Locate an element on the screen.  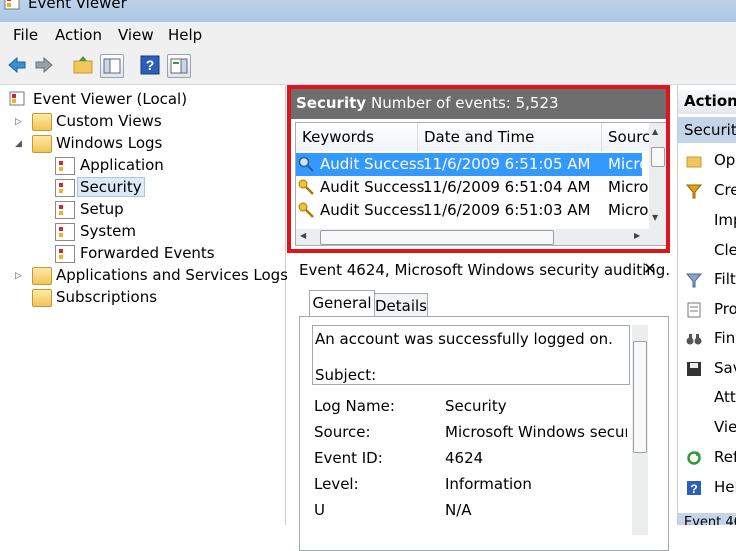
action-clear: Cle is located at coordinates (725, 250).